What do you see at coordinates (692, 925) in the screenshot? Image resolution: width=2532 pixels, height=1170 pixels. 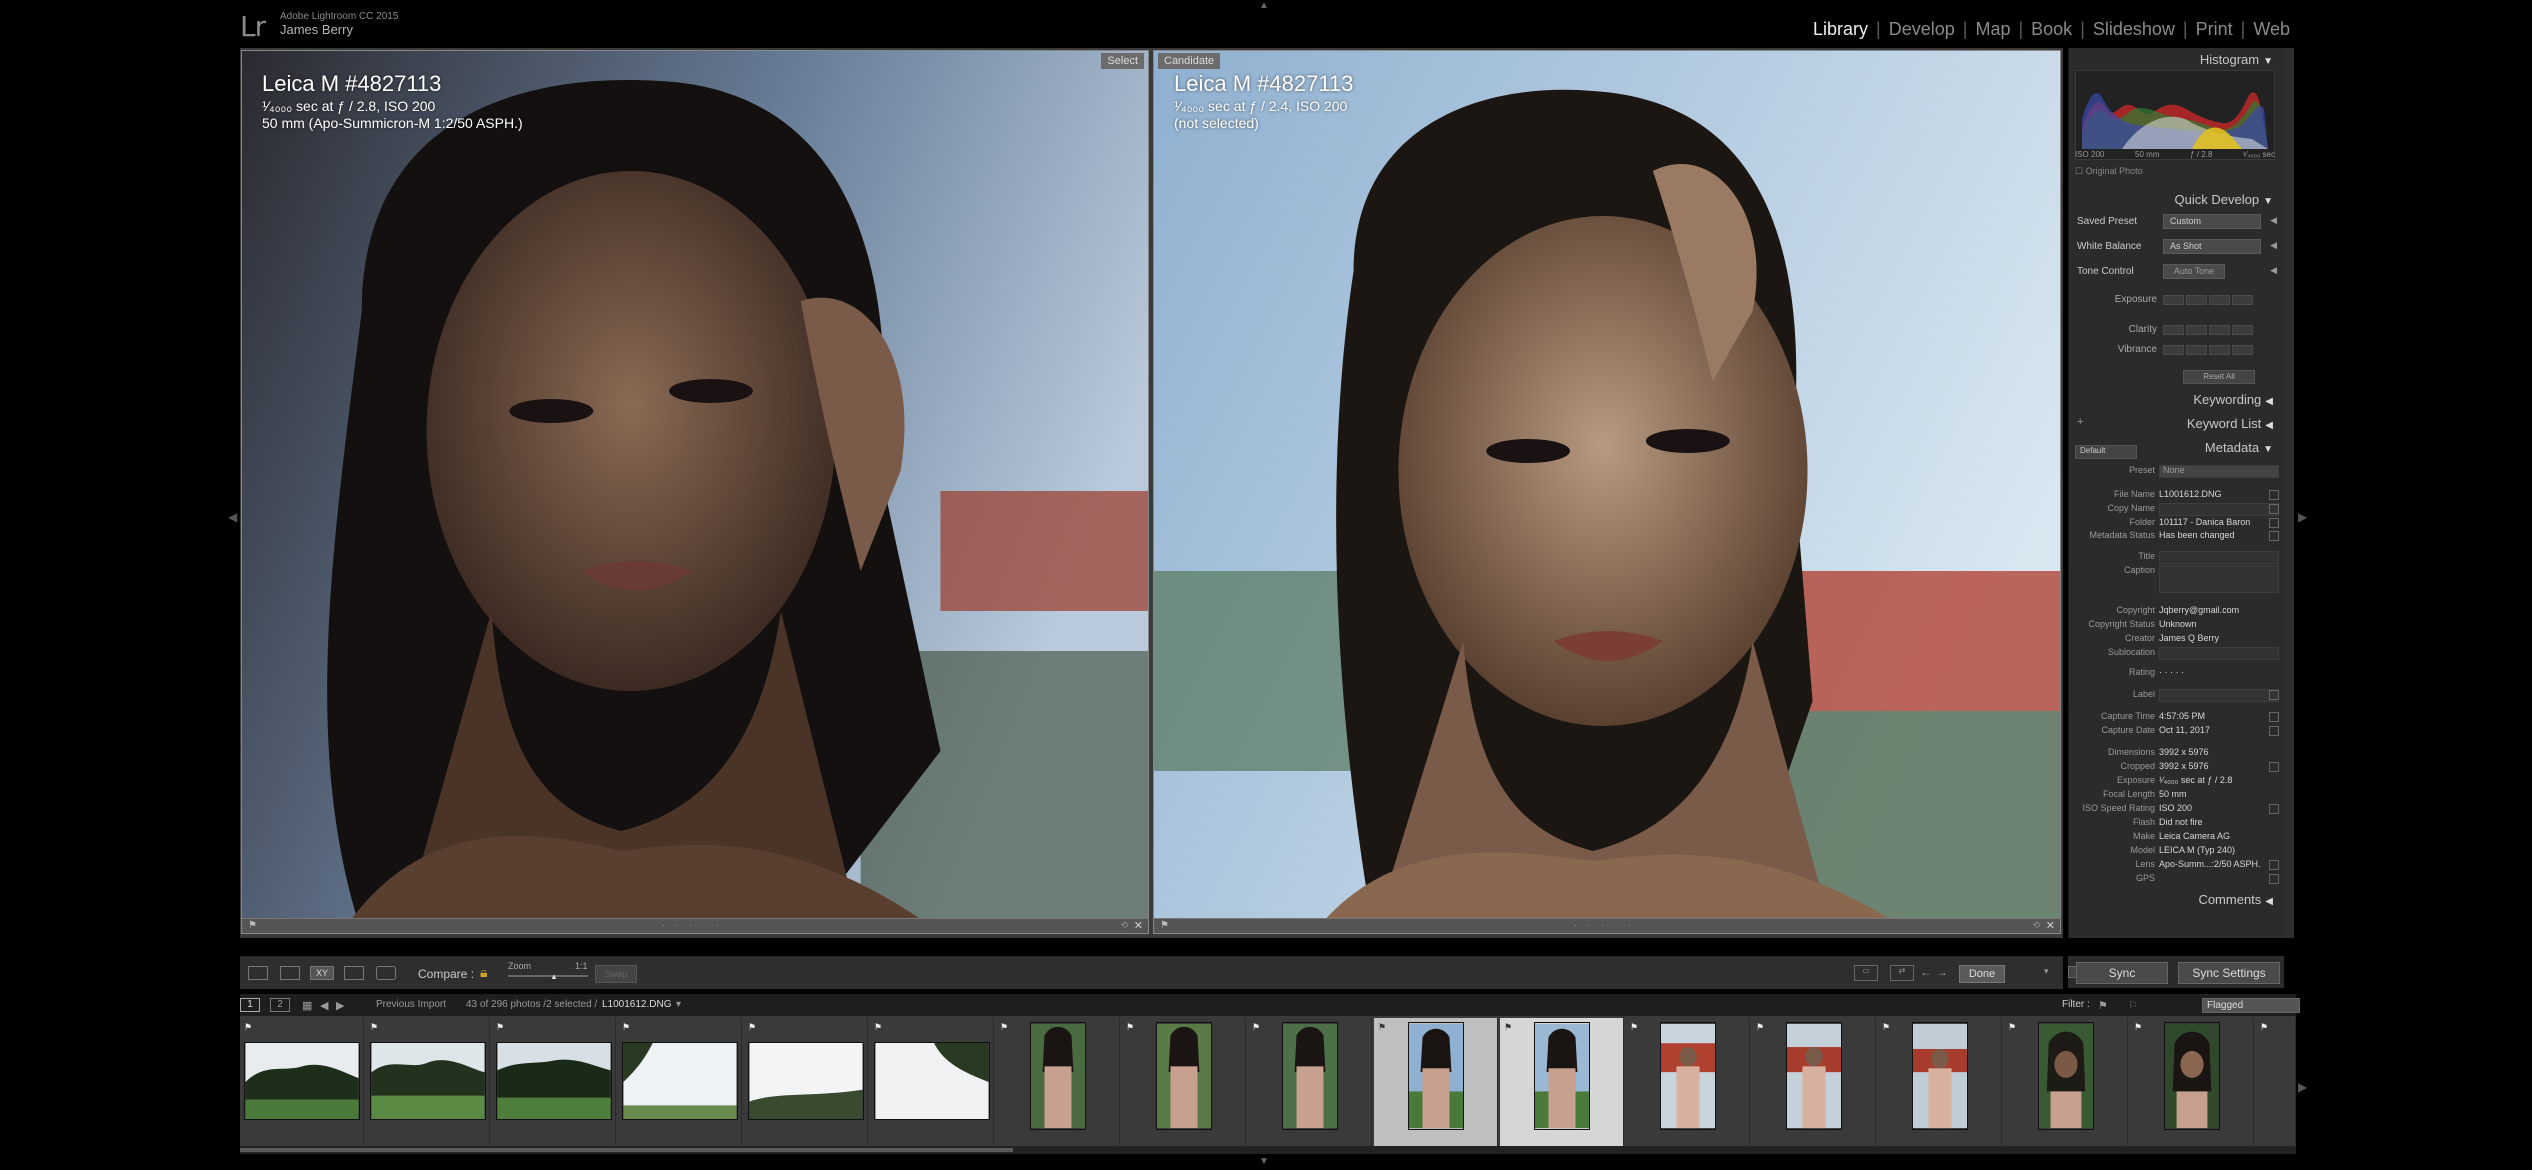 I see `rating-stars: · · · · ·` at bounding box center [692, 925].